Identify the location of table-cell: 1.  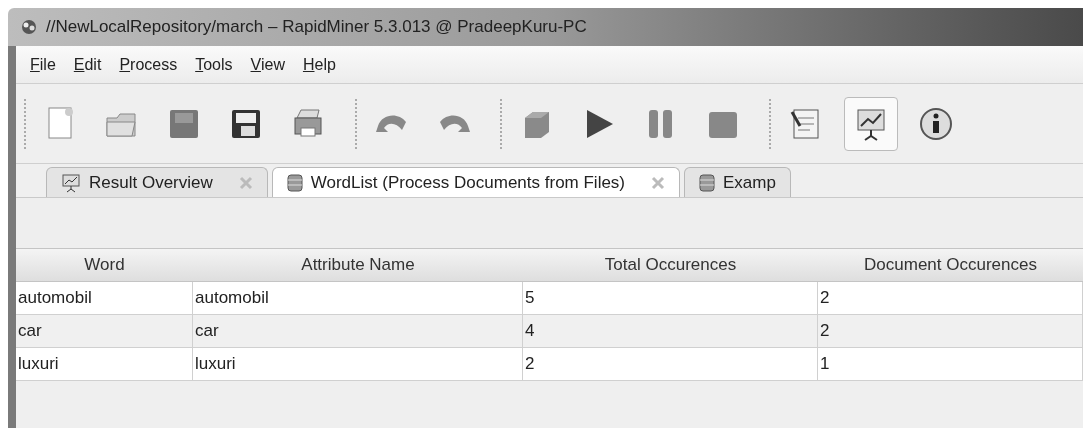
(950, 364).